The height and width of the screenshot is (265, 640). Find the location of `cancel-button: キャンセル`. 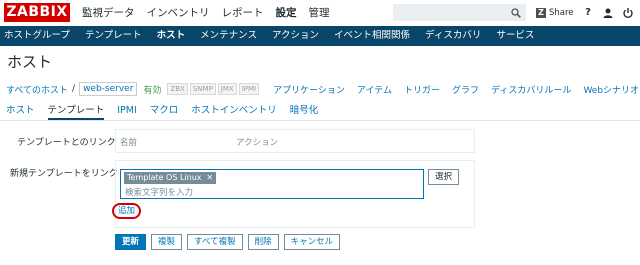

cancel-button: キャンセル is located at coordinates (312, 242).